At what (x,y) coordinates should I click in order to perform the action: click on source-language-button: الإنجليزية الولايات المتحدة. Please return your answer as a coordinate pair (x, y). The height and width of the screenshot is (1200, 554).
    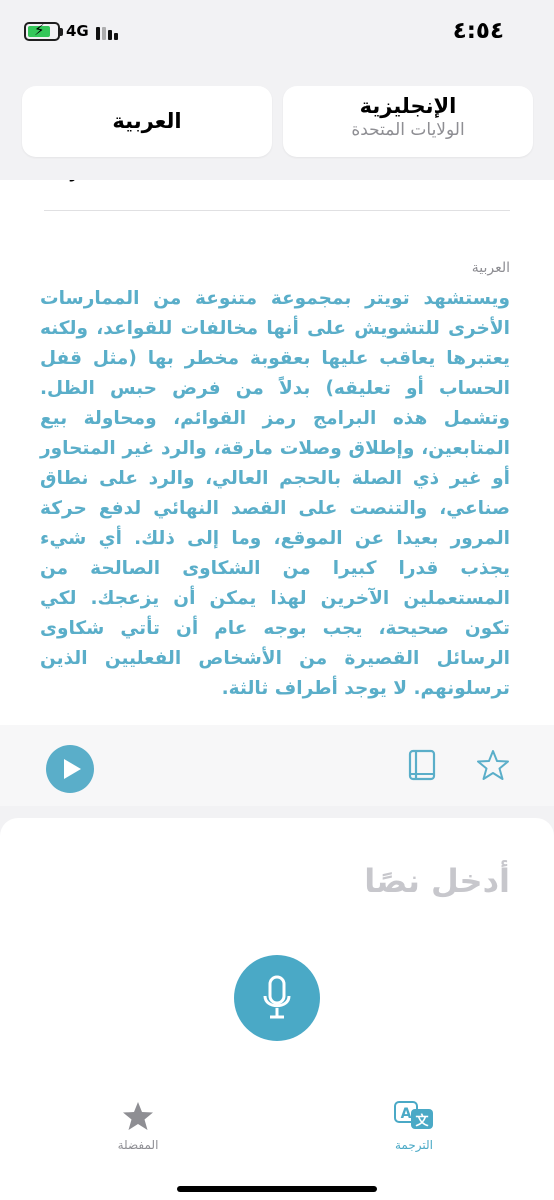
    Looking at the image, I should click on (408, 121).